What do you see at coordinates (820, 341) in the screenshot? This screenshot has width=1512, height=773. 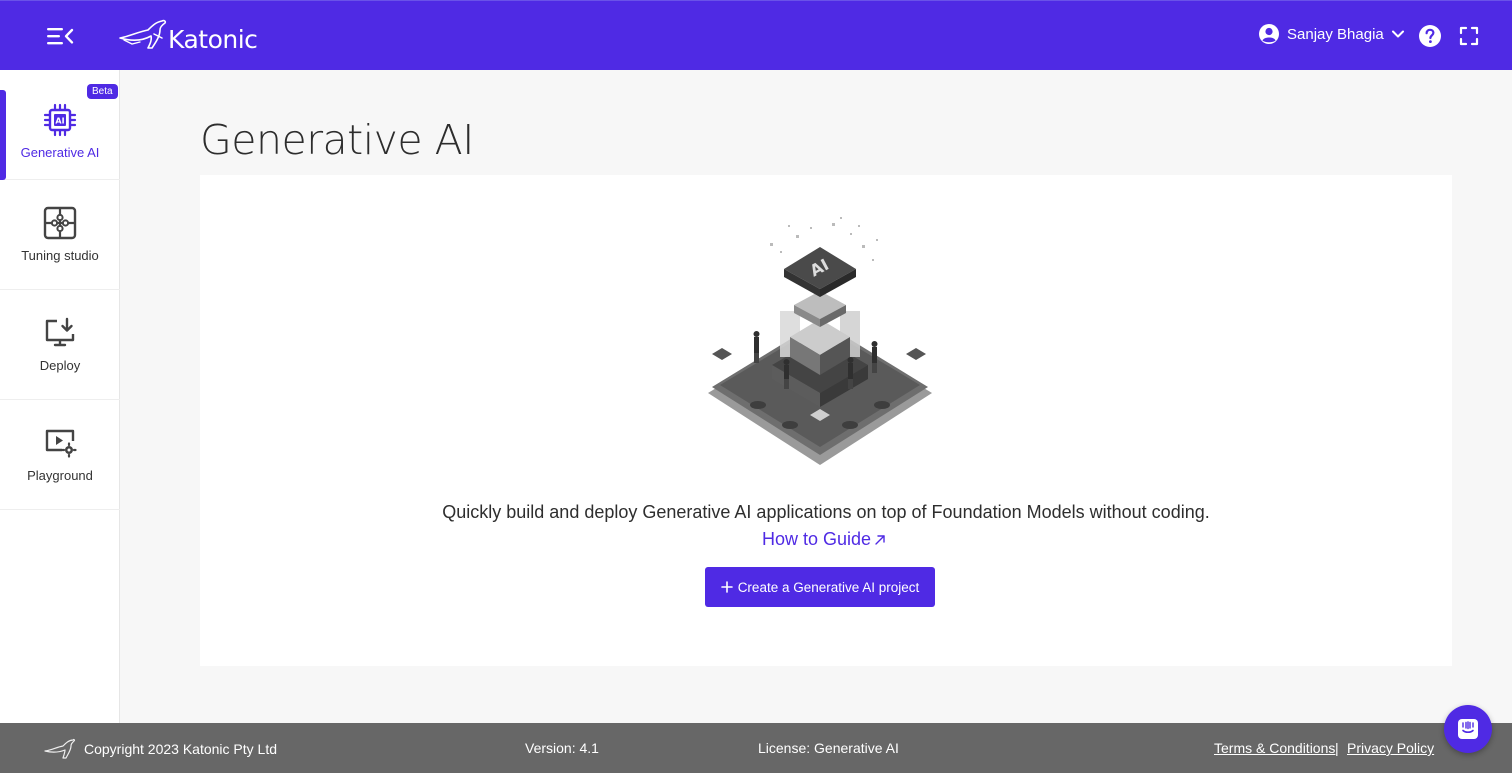 I see `ai-platform-illustration: AI` at bounding box center [820, 341].